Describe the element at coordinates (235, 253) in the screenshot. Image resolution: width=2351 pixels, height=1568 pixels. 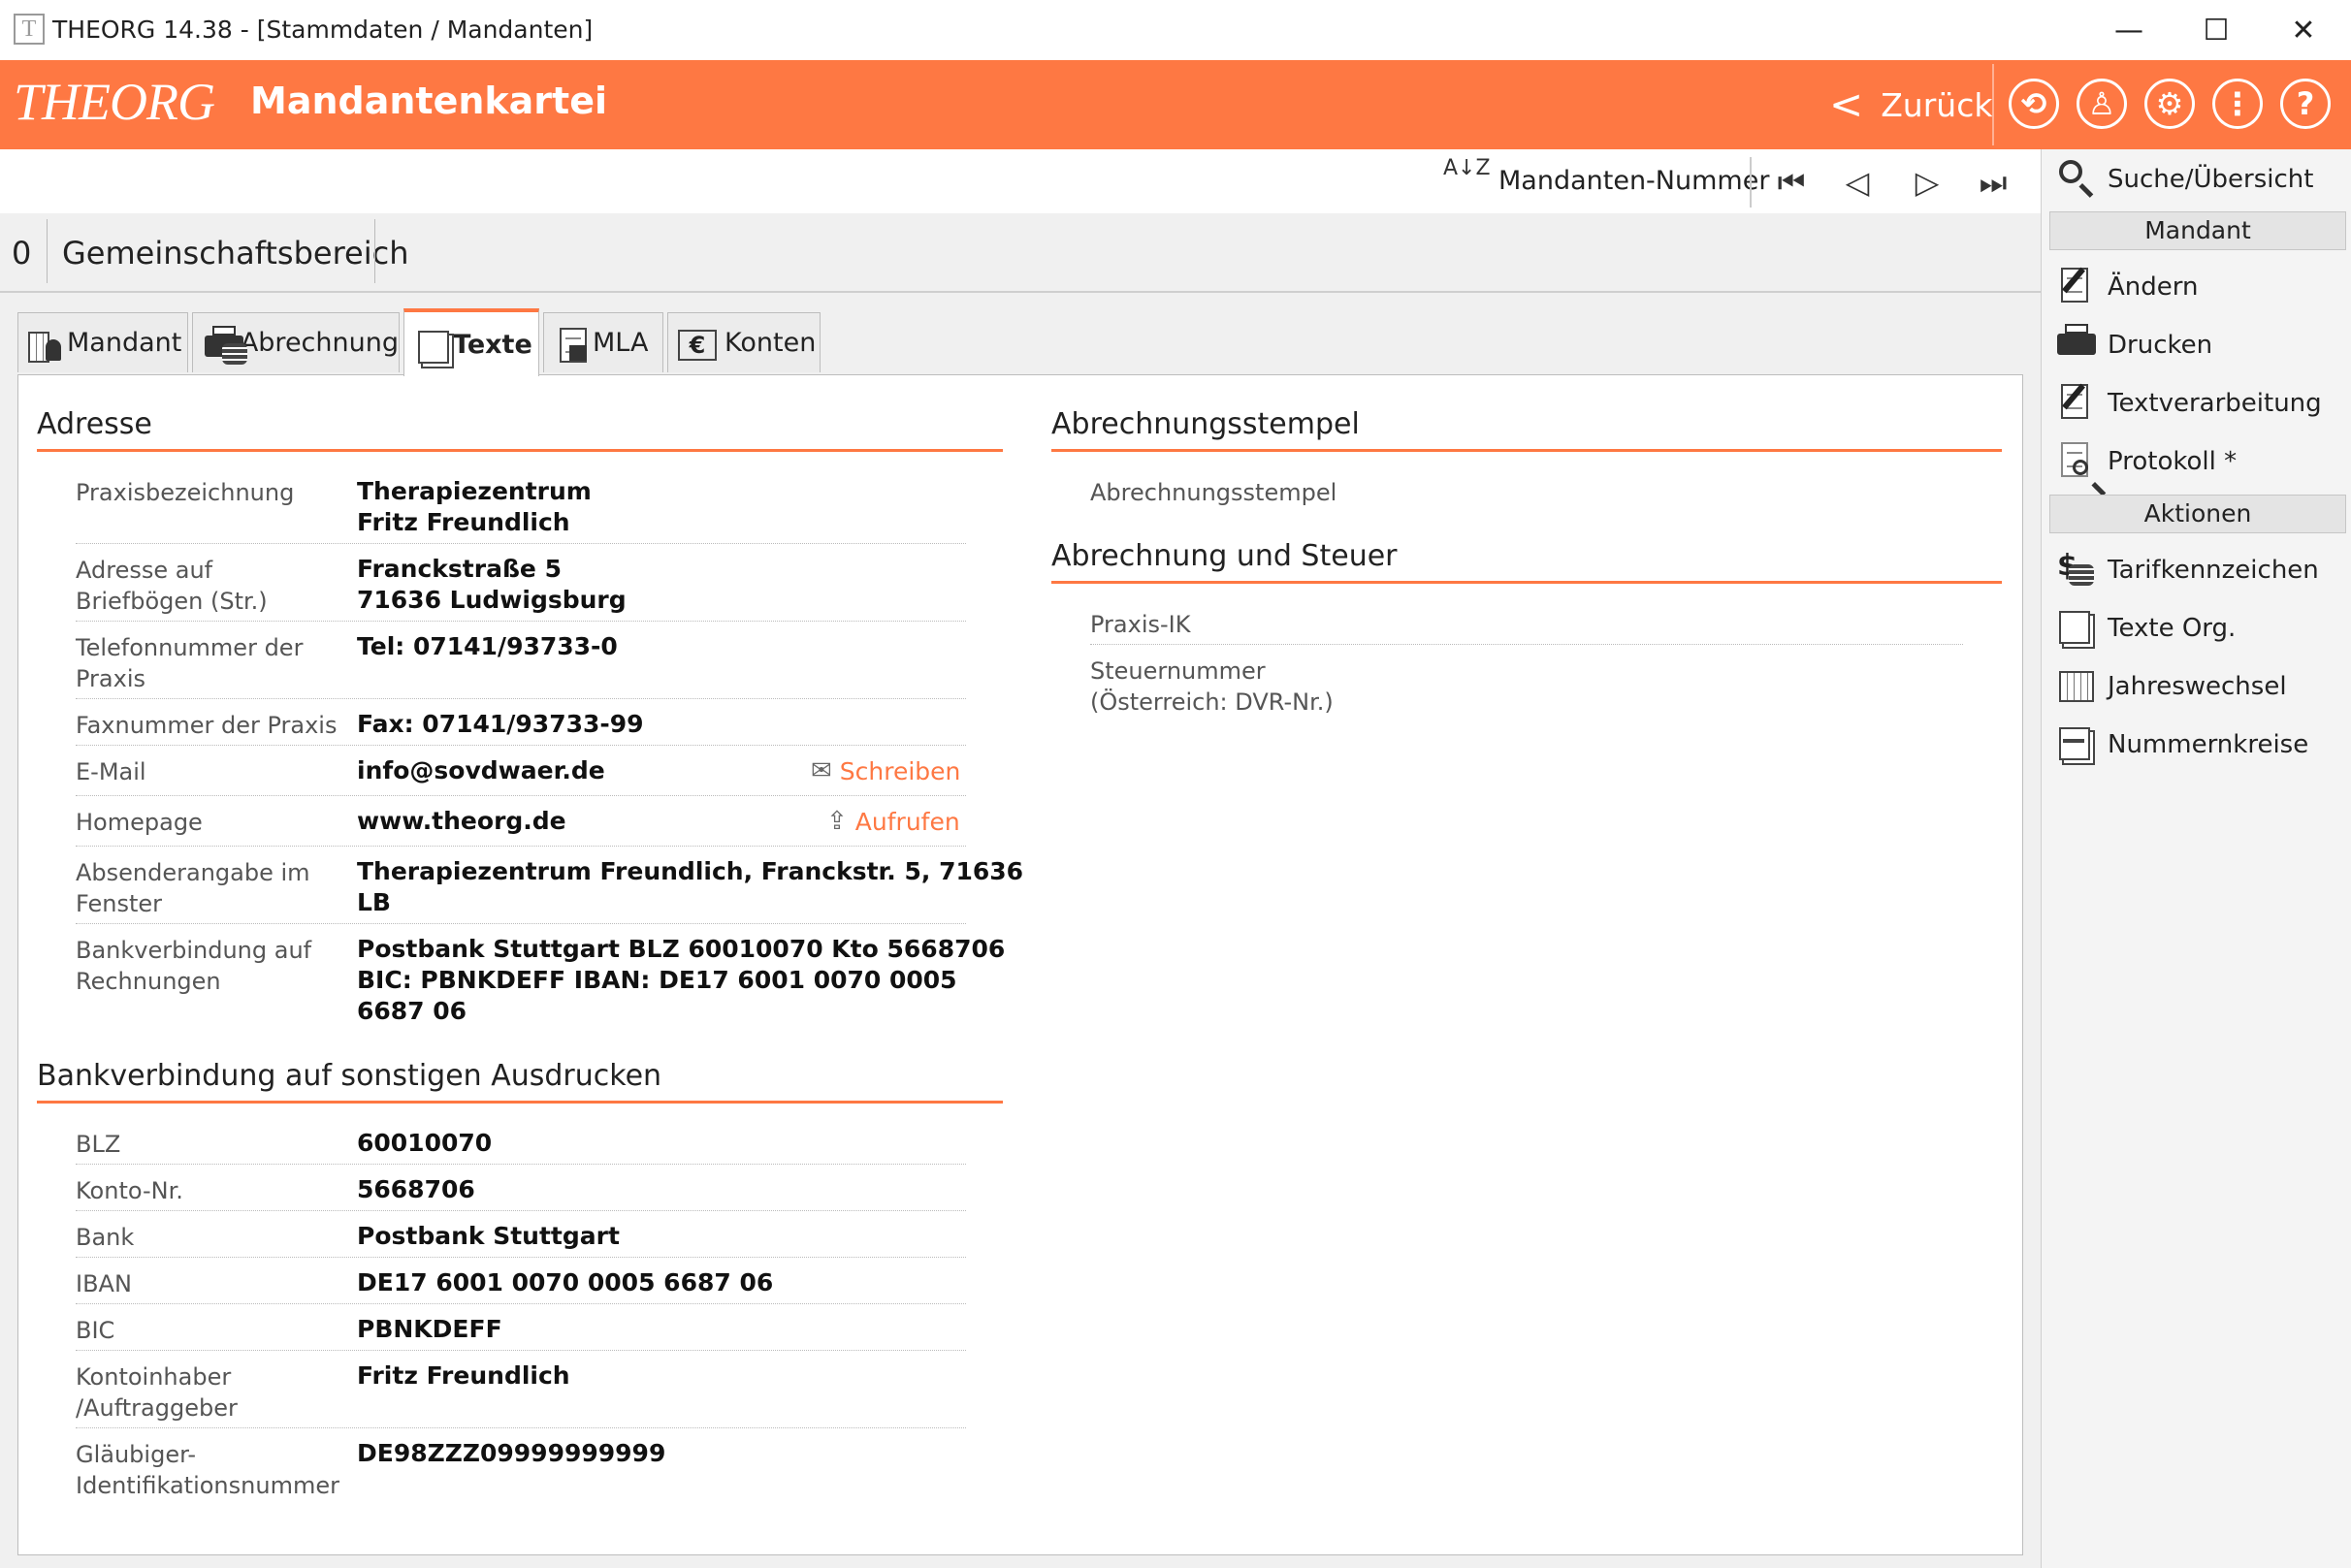
I see `record-name: Gemeinschaftsbereich` at that location.